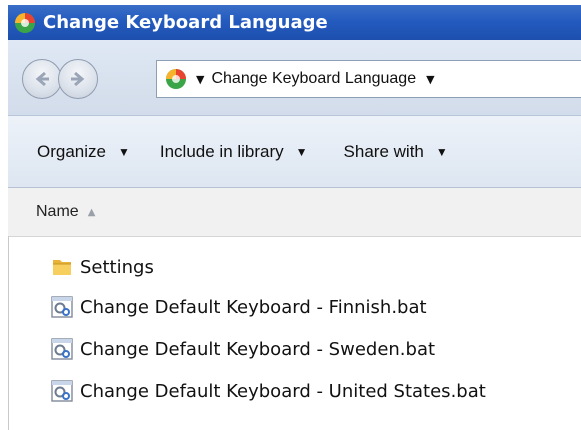 This screenshot has width=581, height=430. I want to click on file-name: Settings, so click(117, 267).